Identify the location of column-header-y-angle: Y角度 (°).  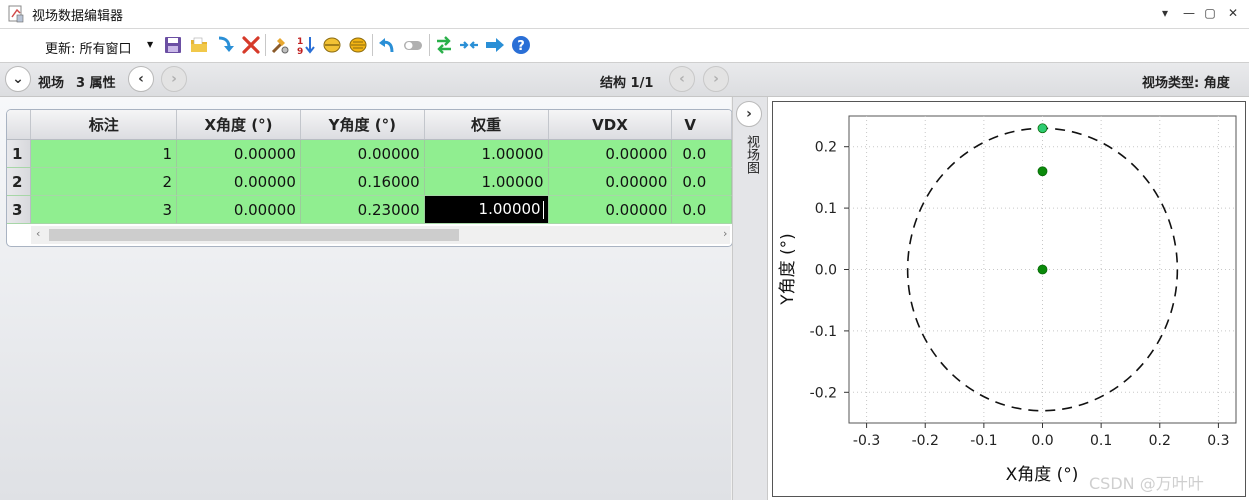
(362, 125).